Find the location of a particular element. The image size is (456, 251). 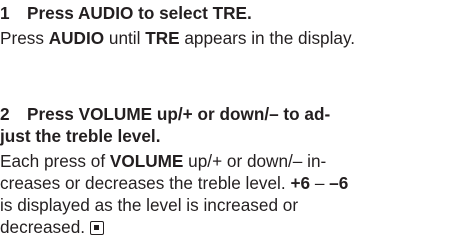

body-text: appears in the display. is located at coordinates (267, 38).